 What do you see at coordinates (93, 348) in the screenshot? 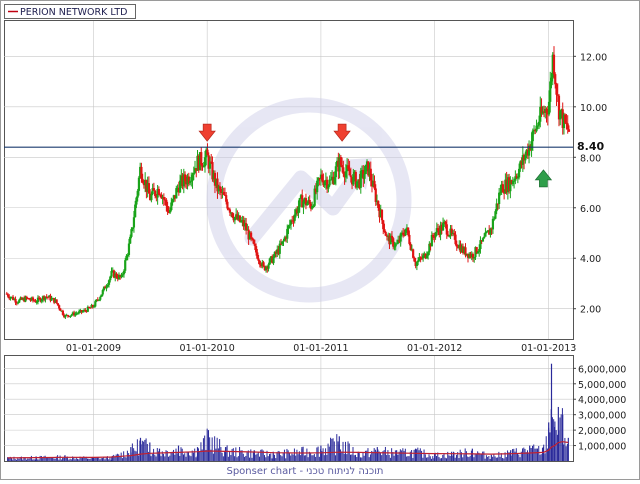
I see `x-tick-label: 01-01-2009` at bounding box center [93, 348].